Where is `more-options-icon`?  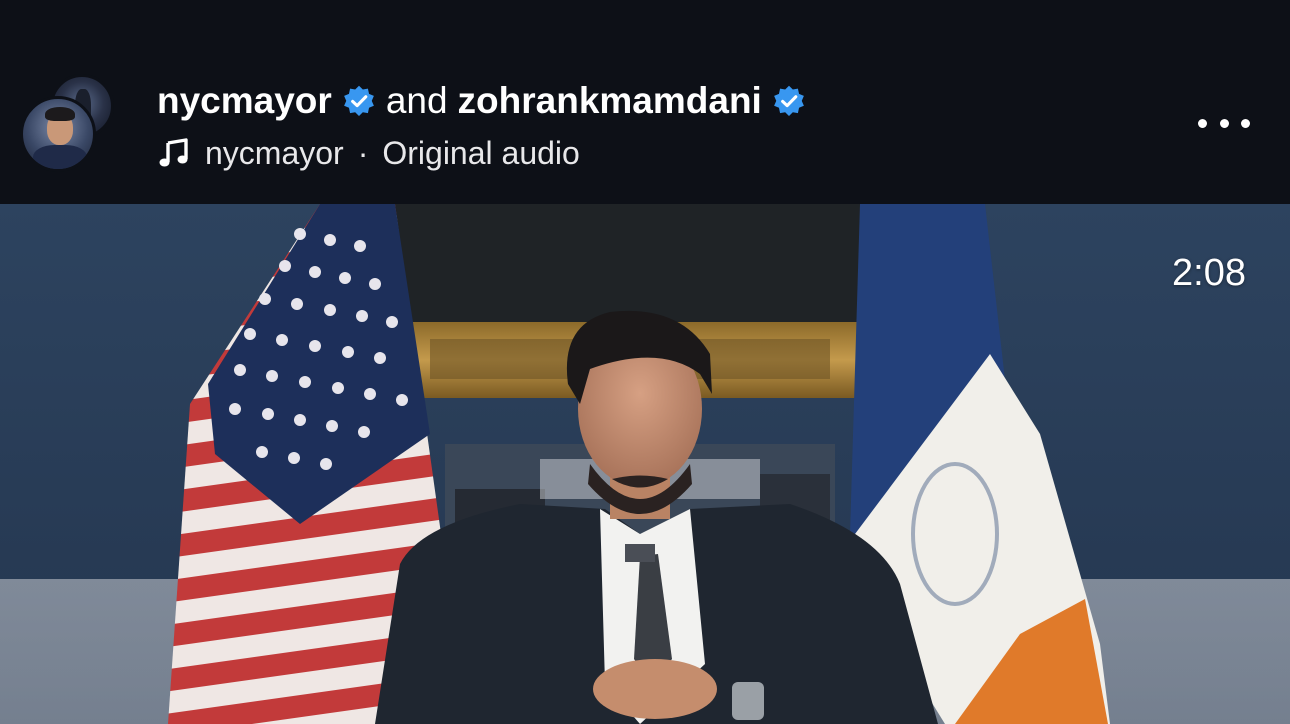
more-options-icon is located at coordinates (1224, 123).